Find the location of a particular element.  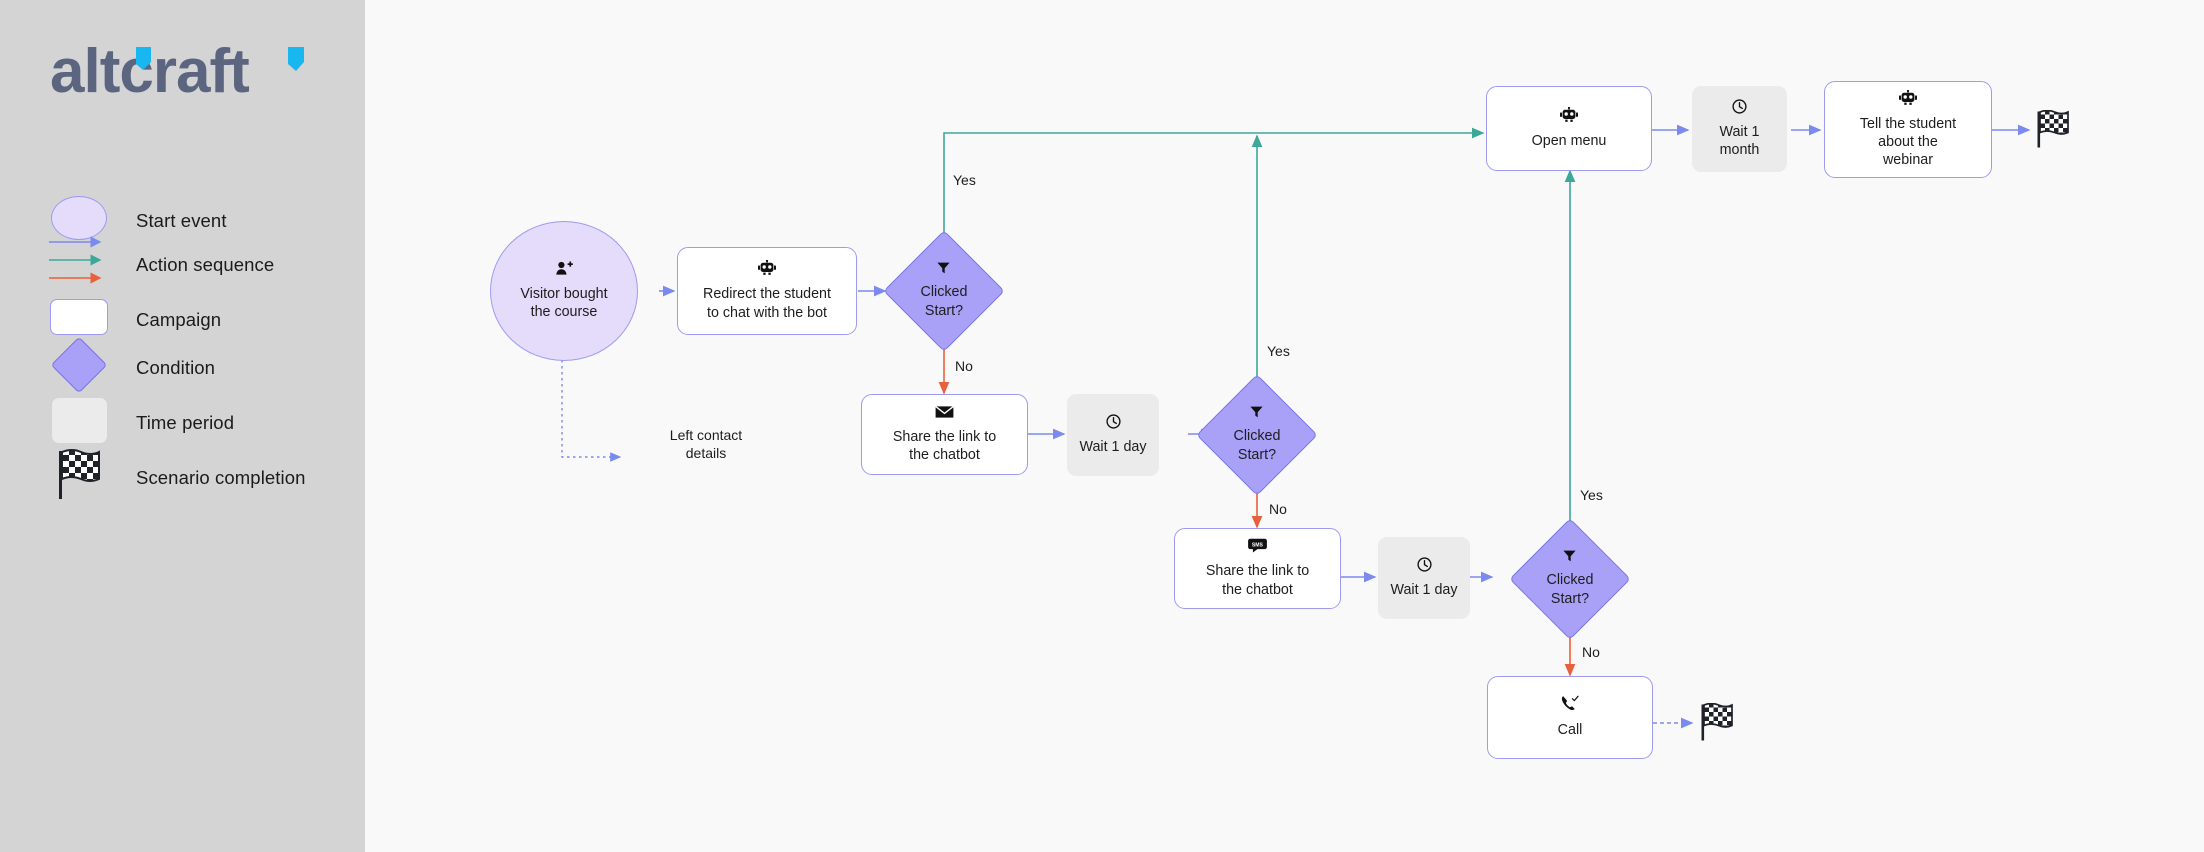

node-condition-clicked-start-1: Clicked Start? is located at coordinates (944, 291).